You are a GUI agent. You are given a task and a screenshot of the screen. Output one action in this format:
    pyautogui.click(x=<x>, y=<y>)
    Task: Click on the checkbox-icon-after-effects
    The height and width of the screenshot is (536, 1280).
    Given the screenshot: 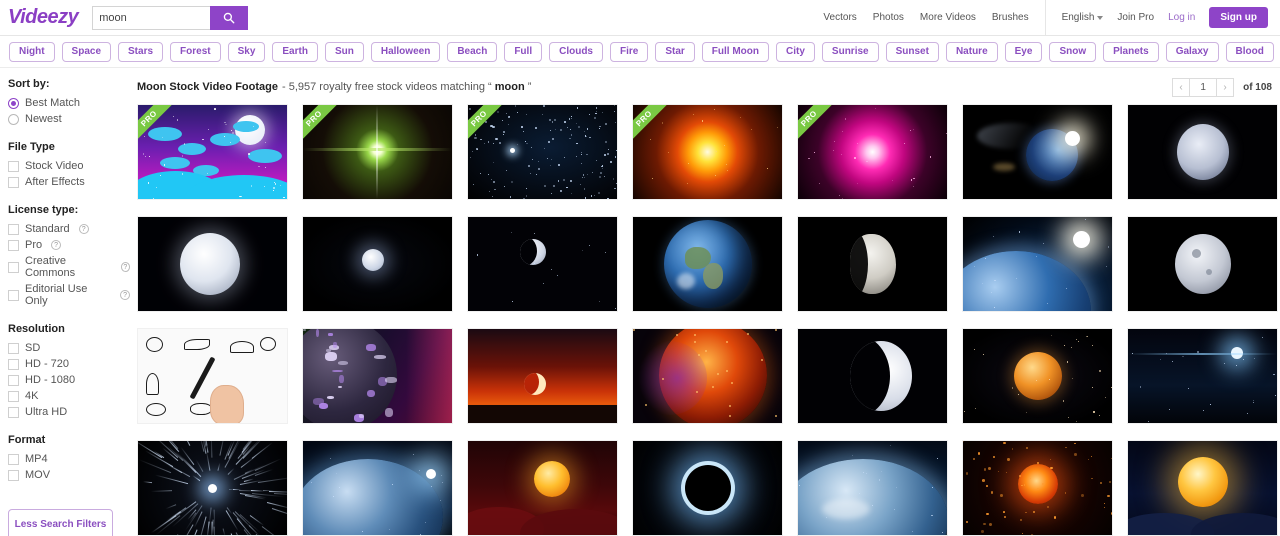 What is the action you would take?
    pyautogui.click(x=13, y=182)
    